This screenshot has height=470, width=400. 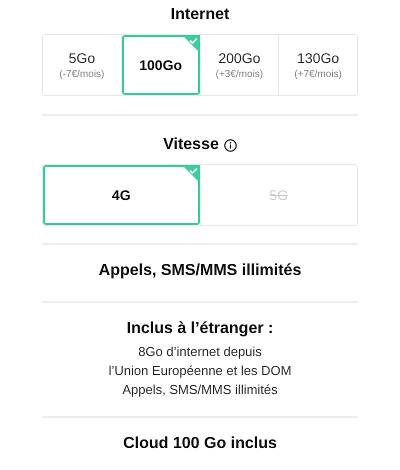 What do you see at coordinates (200, 352) in the screenshot?
I see `feature-text: 8Go d’internet depuis` at bounding box center [200, 352].